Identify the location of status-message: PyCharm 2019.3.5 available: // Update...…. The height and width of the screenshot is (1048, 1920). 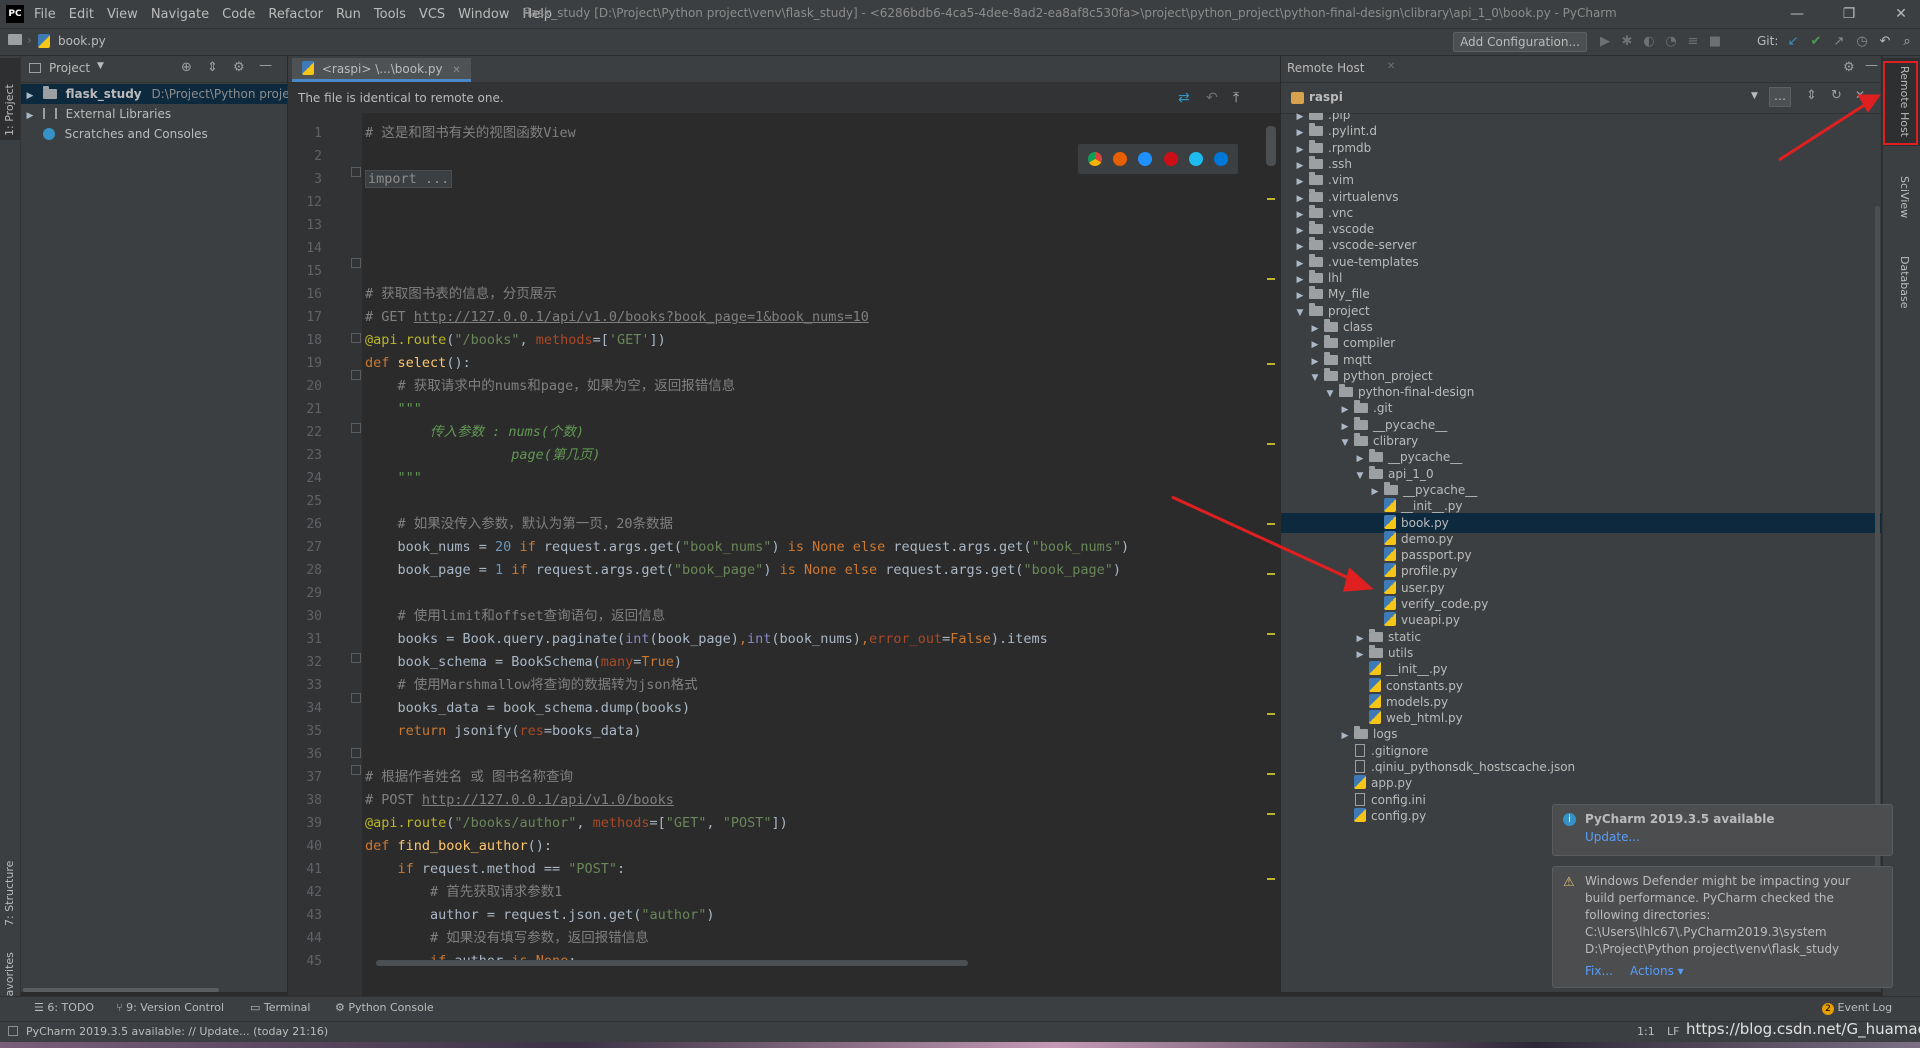
(177, 1032).